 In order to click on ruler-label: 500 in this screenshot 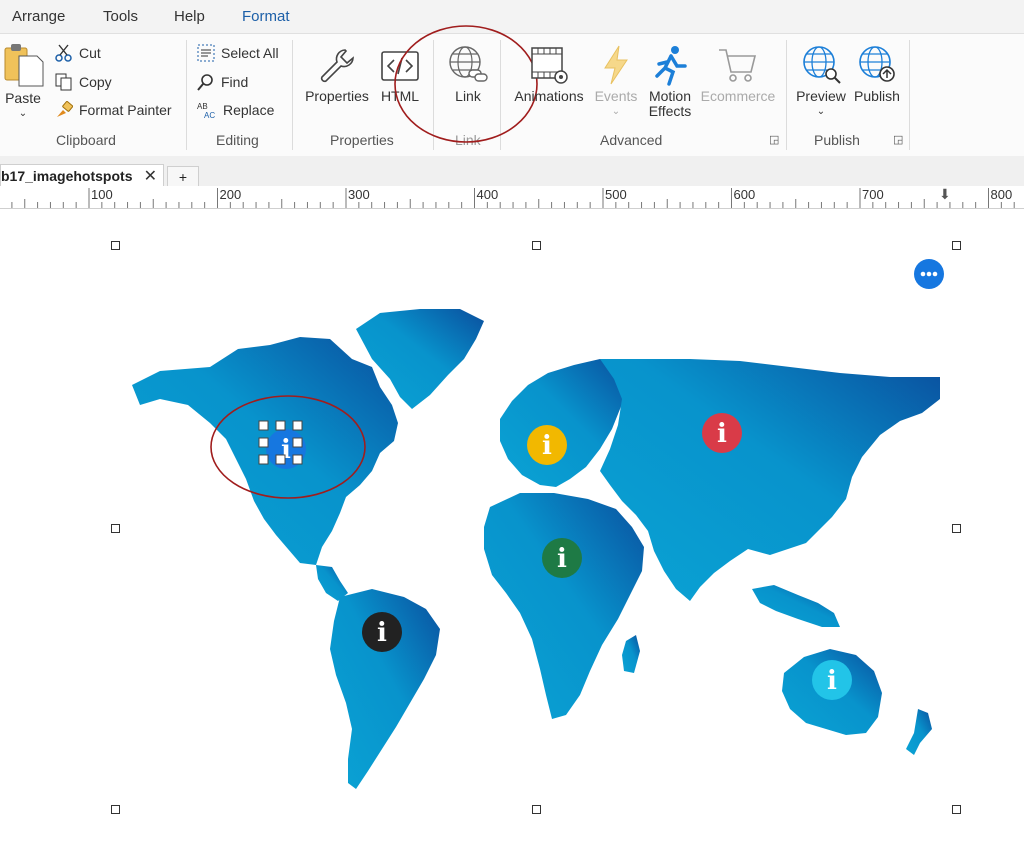, I will do `click(616, 194)`.